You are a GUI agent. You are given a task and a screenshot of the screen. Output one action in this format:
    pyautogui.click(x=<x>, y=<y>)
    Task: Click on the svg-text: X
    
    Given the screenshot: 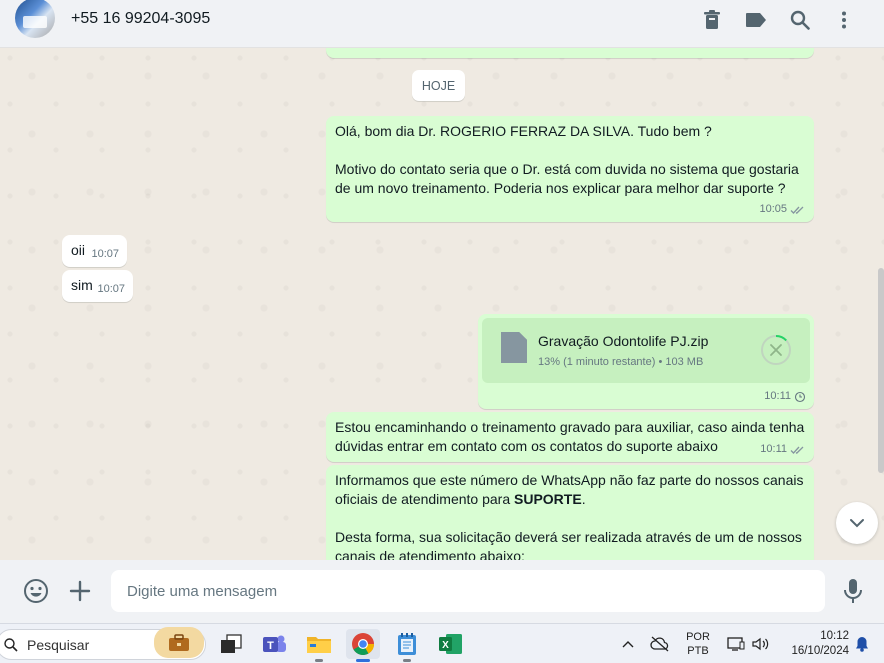 What is the action you would take?
    pyautogui.click(x=445, y=645)
    